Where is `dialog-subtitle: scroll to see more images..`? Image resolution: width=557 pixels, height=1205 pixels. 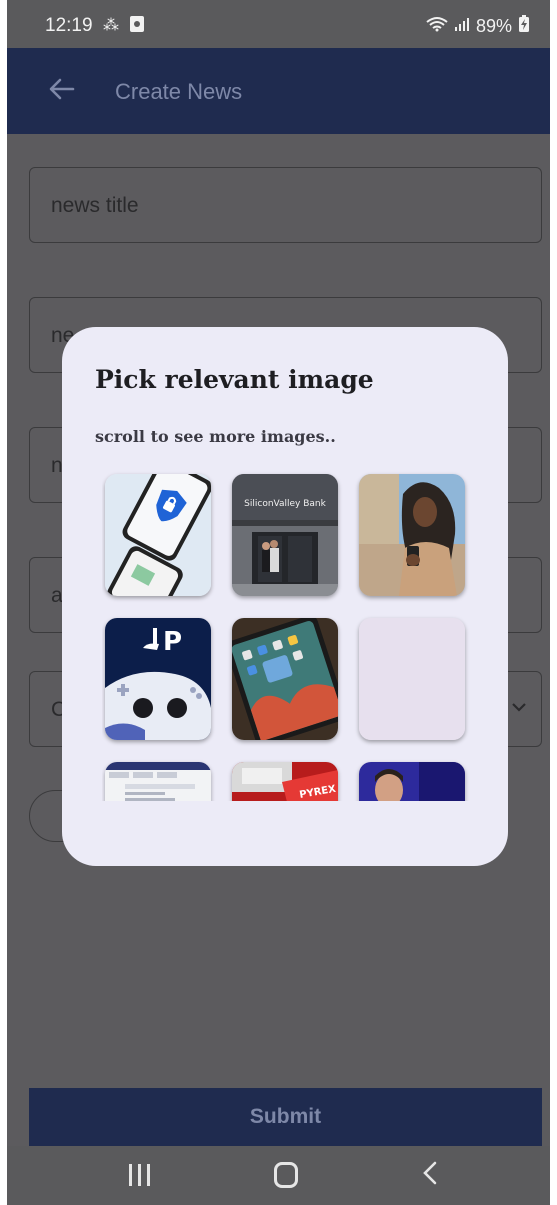 dialog-subtitle: scroll to see more images.. is located at coordinates (215, 436).